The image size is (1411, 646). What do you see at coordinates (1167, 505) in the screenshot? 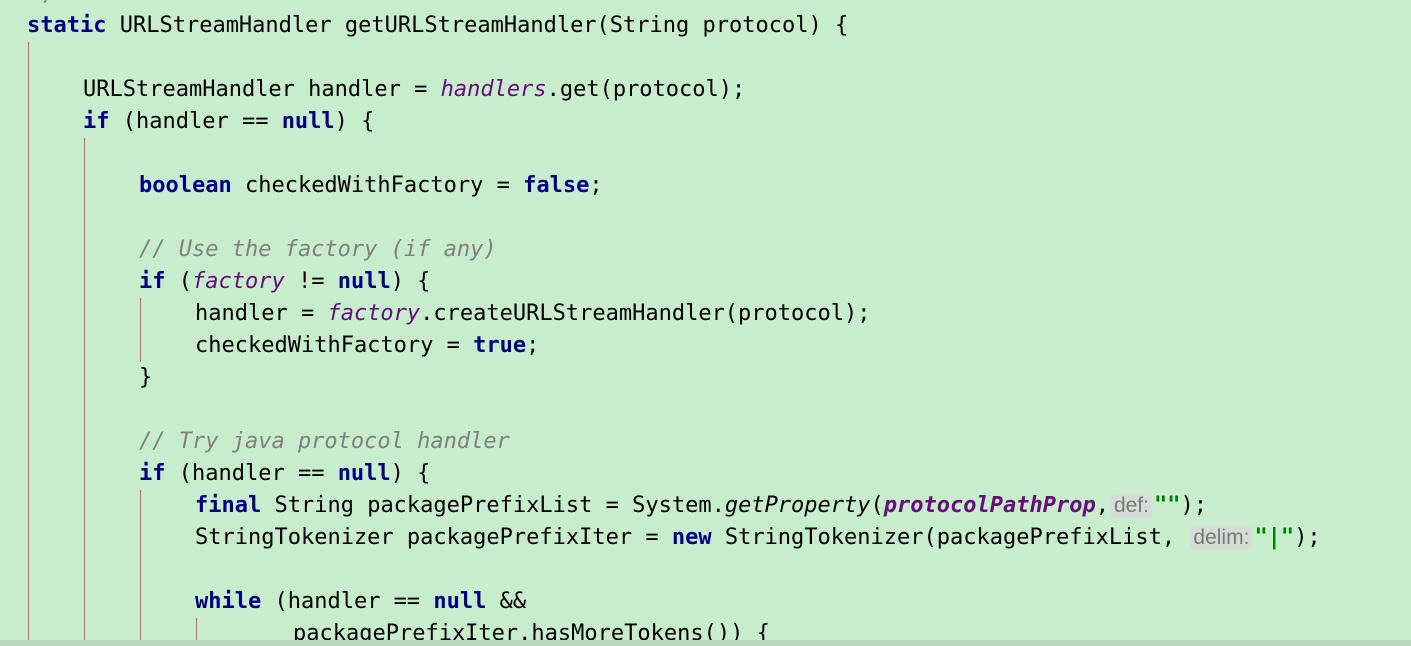
I see `string-literal: ""` at bounding box center [1167, 505].